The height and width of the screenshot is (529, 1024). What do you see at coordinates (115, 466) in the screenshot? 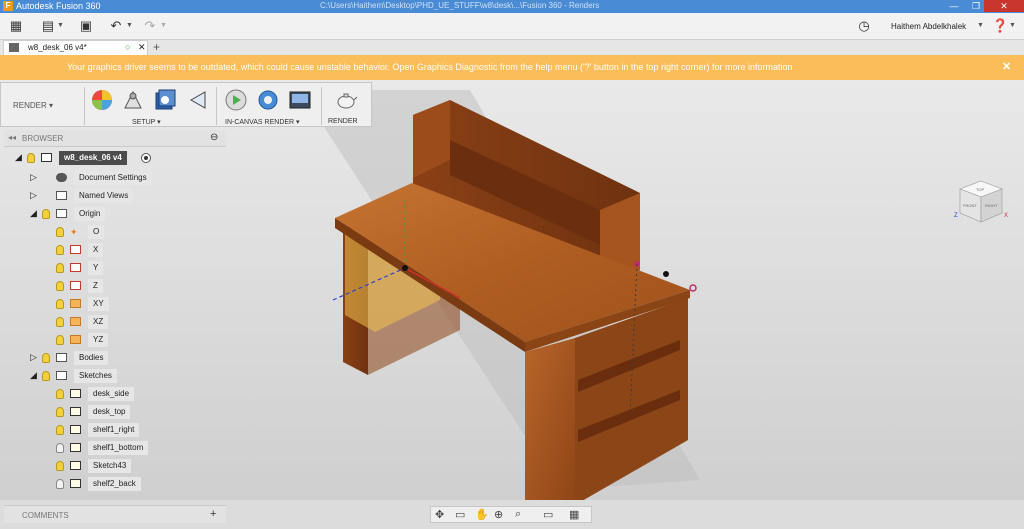
I see `browser-node-sketch43: Sketch43` at bounding box center [115, 466].